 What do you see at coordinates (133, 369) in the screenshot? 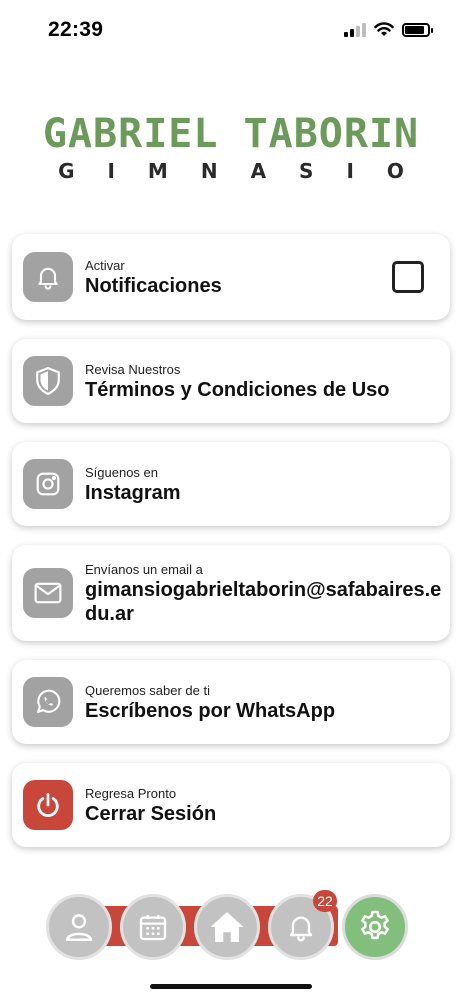
I see `card-subtitle: Revisa Nuestros` at bounding box center [133, 369].